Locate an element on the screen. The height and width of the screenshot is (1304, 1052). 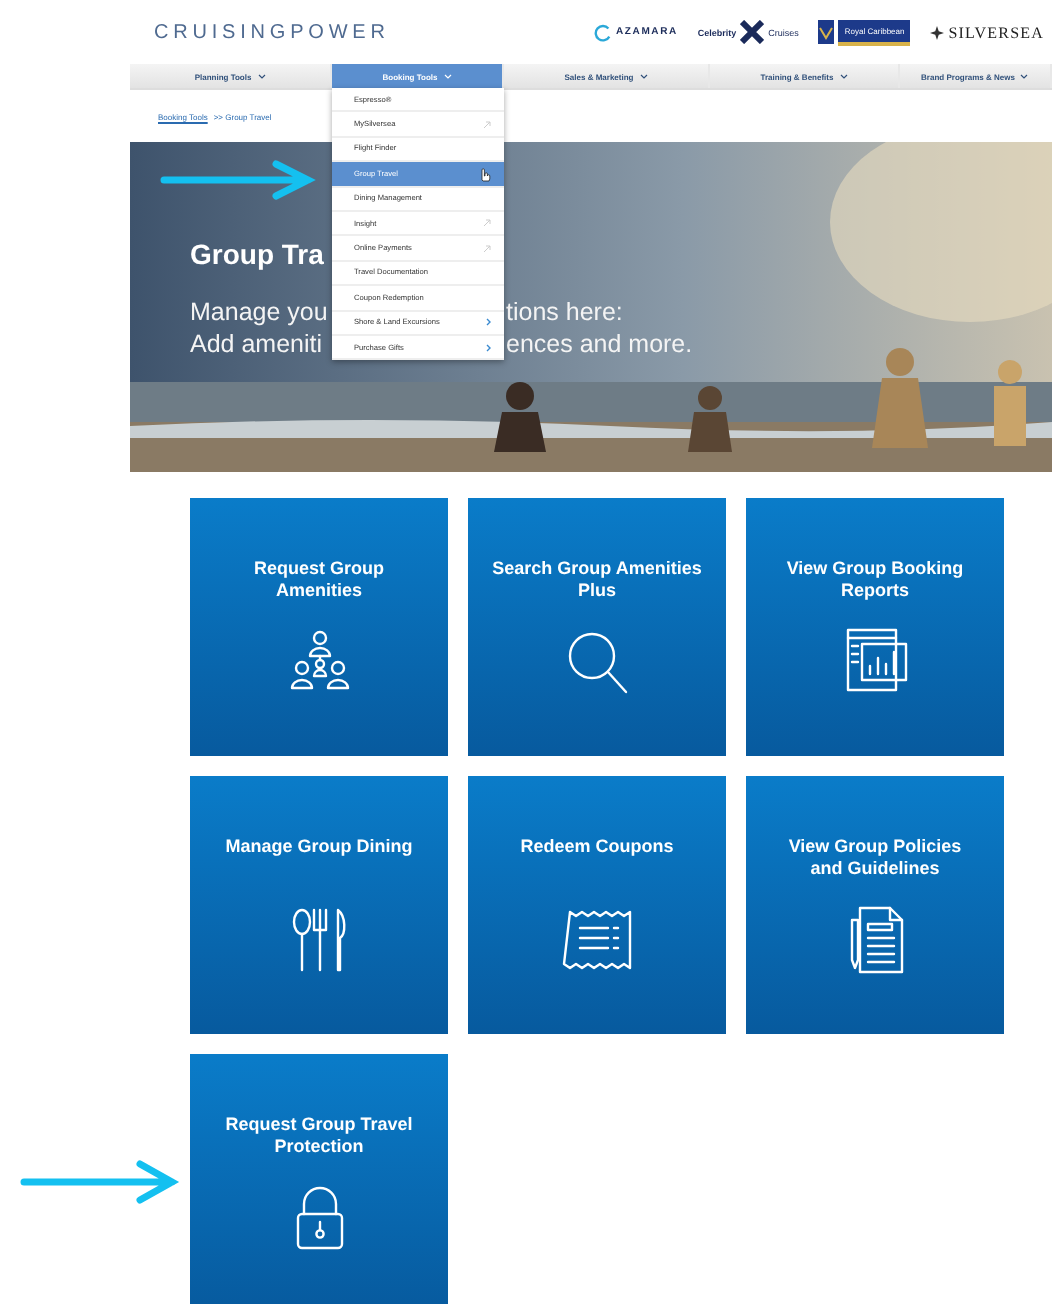
ring-logo-icon is located at coordinates (603, 32).